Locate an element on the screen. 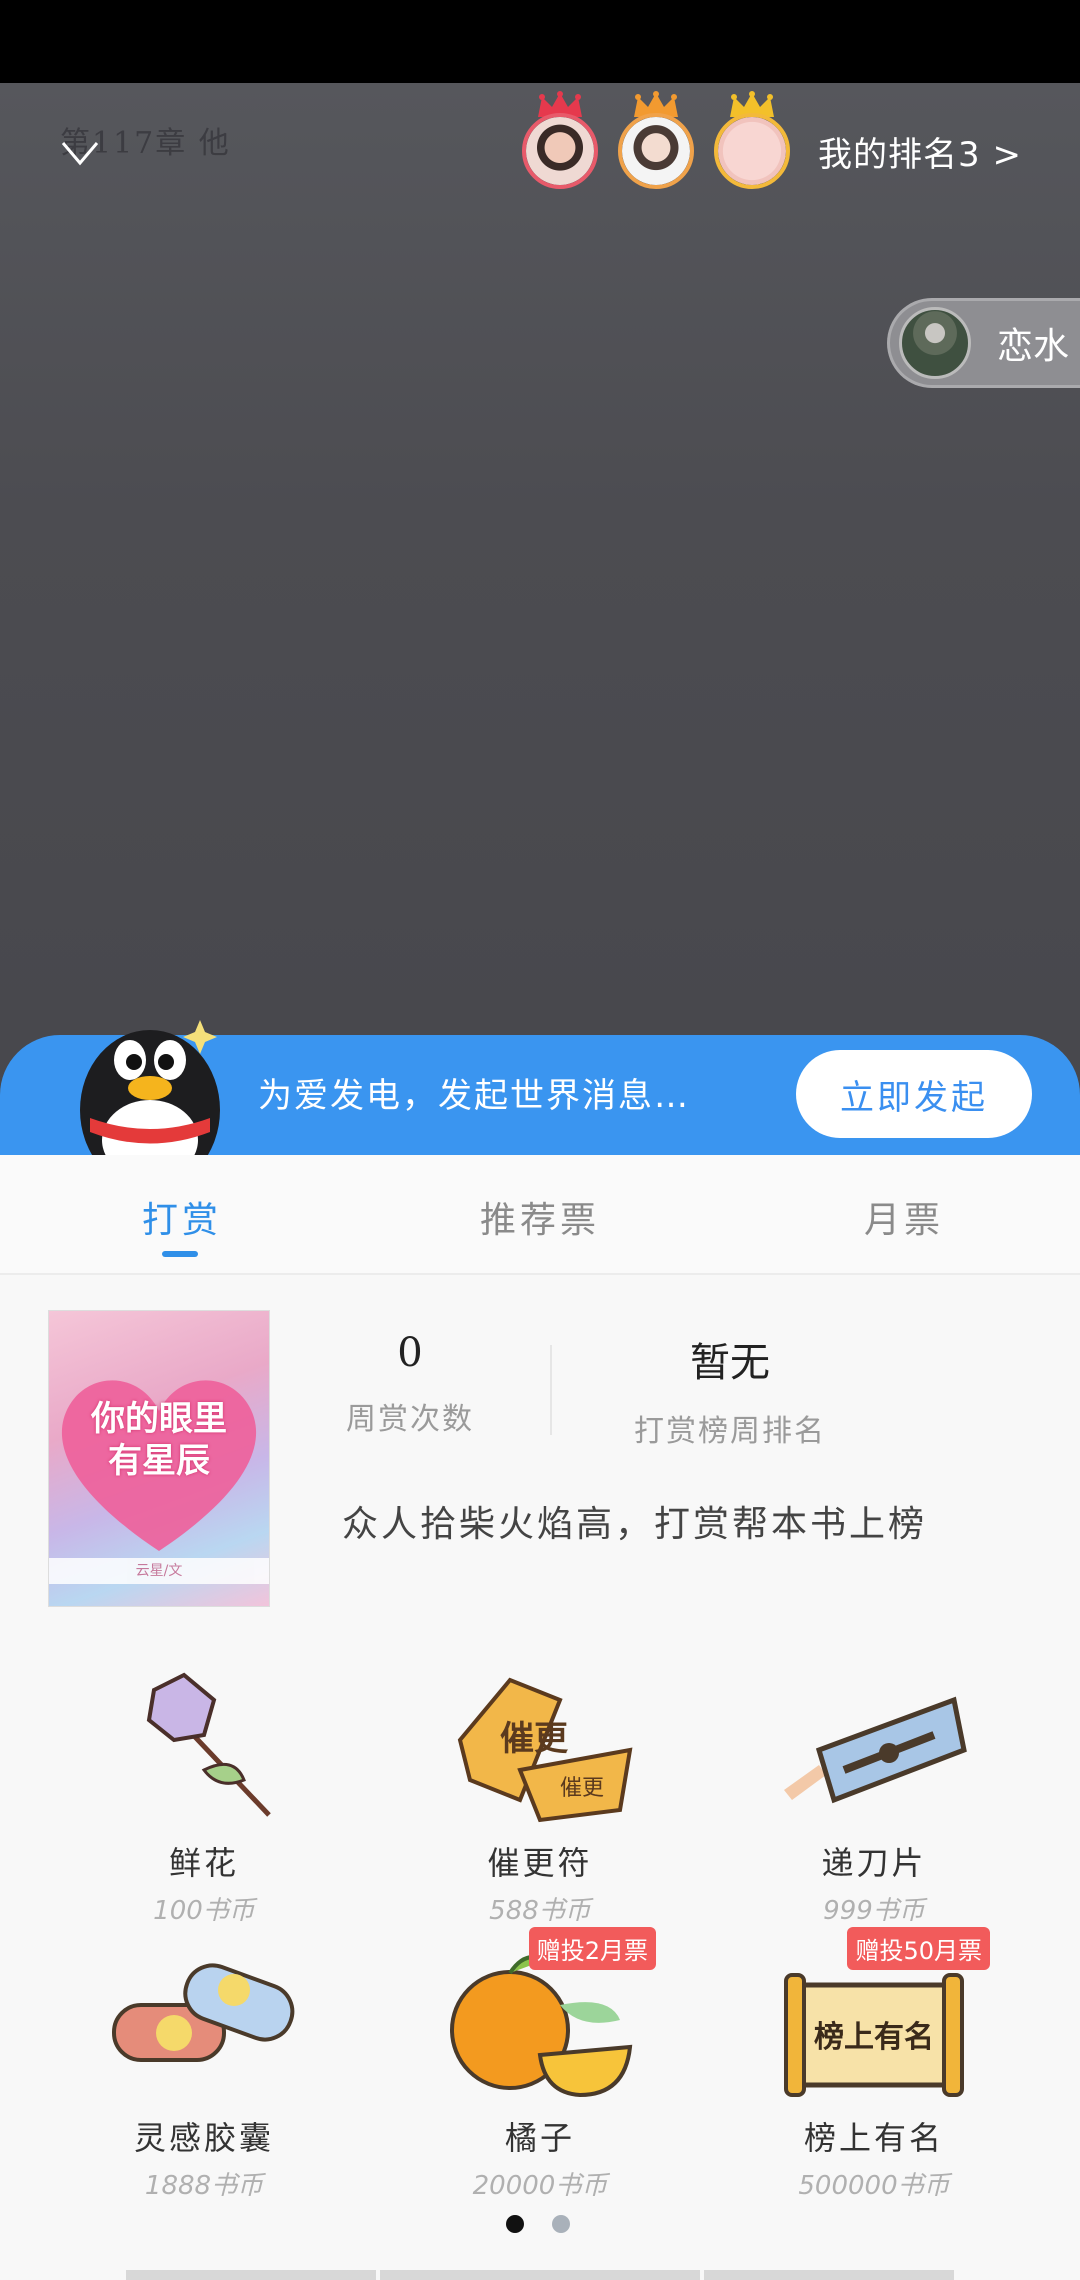 The image size is (1080, 2280). weekly-count-value: 0 is located at coordinates (410, 1353).